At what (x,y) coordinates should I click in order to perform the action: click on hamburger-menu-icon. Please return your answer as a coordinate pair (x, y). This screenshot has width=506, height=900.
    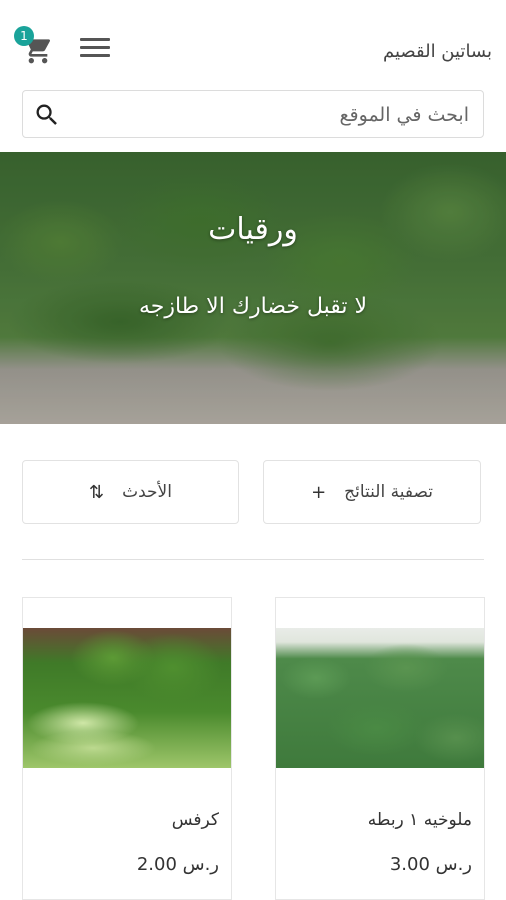
    Looking at the image, I should click on (95, 50).